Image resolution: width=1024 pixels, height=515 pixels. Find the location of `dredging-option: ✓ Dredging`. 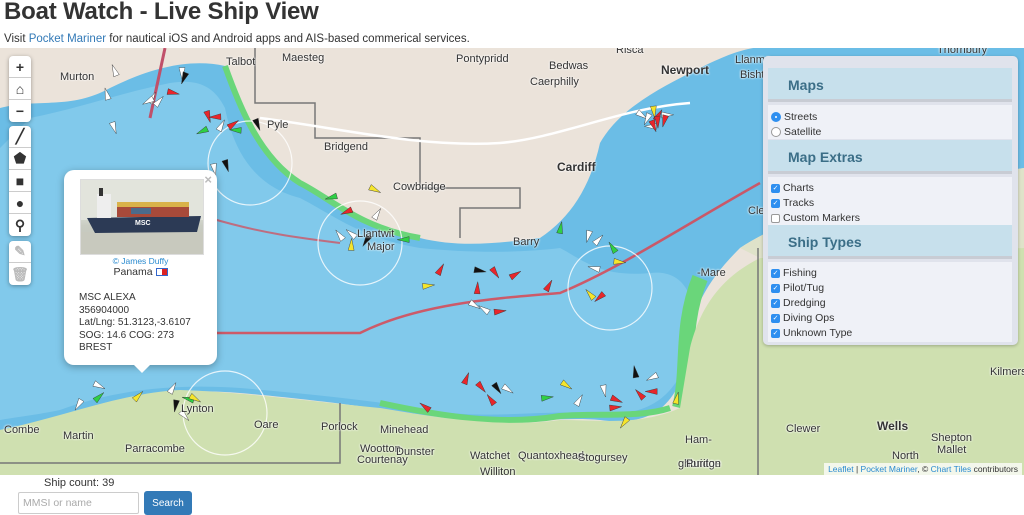

dredging-option: ✓ Dredging is located at coordinates (798, 303).